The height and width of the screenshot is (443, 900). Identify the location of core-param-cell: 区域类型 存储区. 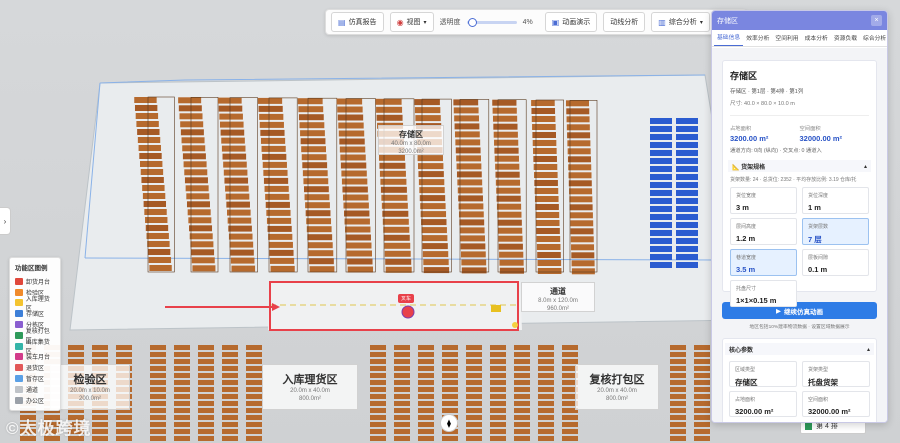
(763, 374).